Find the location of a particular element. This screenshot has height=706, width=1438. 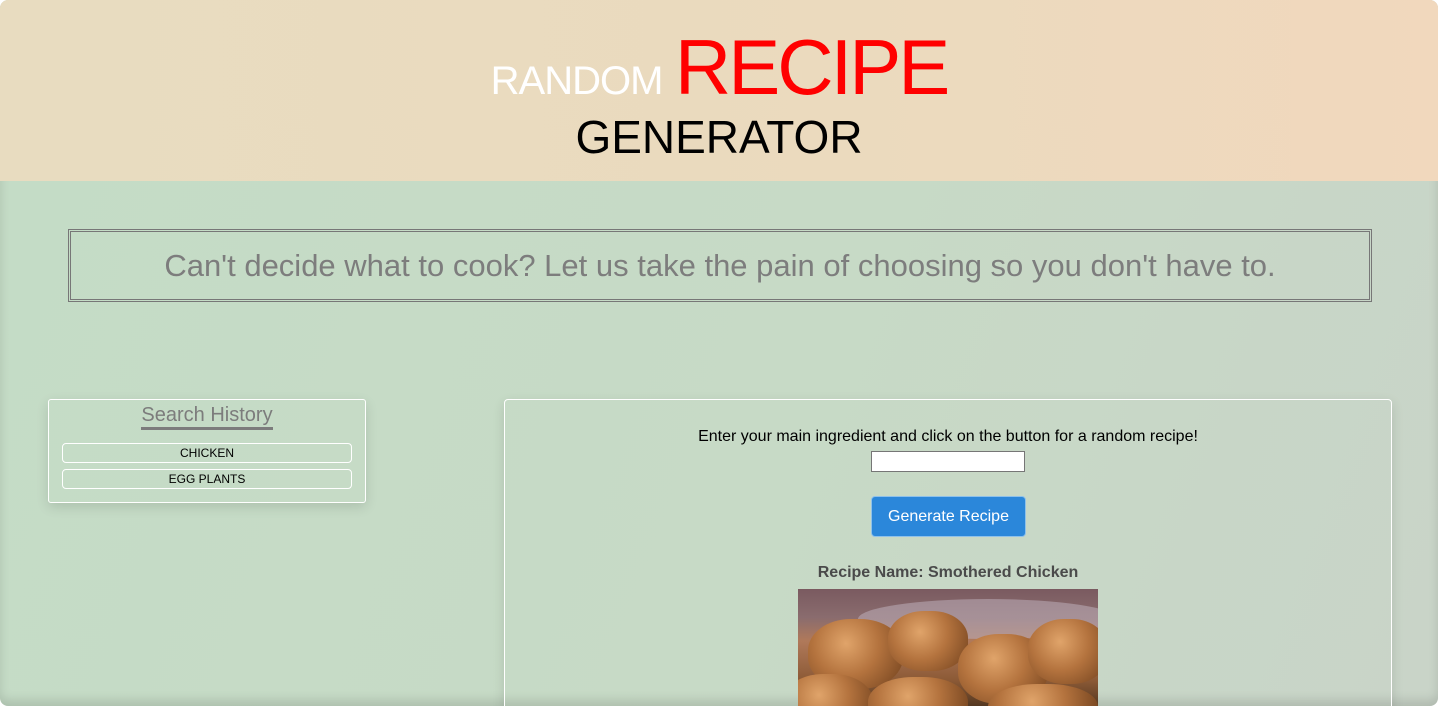

search-history-panel: Search History CHICKEN EGG PLANTS is located at coordinates (207, 451).